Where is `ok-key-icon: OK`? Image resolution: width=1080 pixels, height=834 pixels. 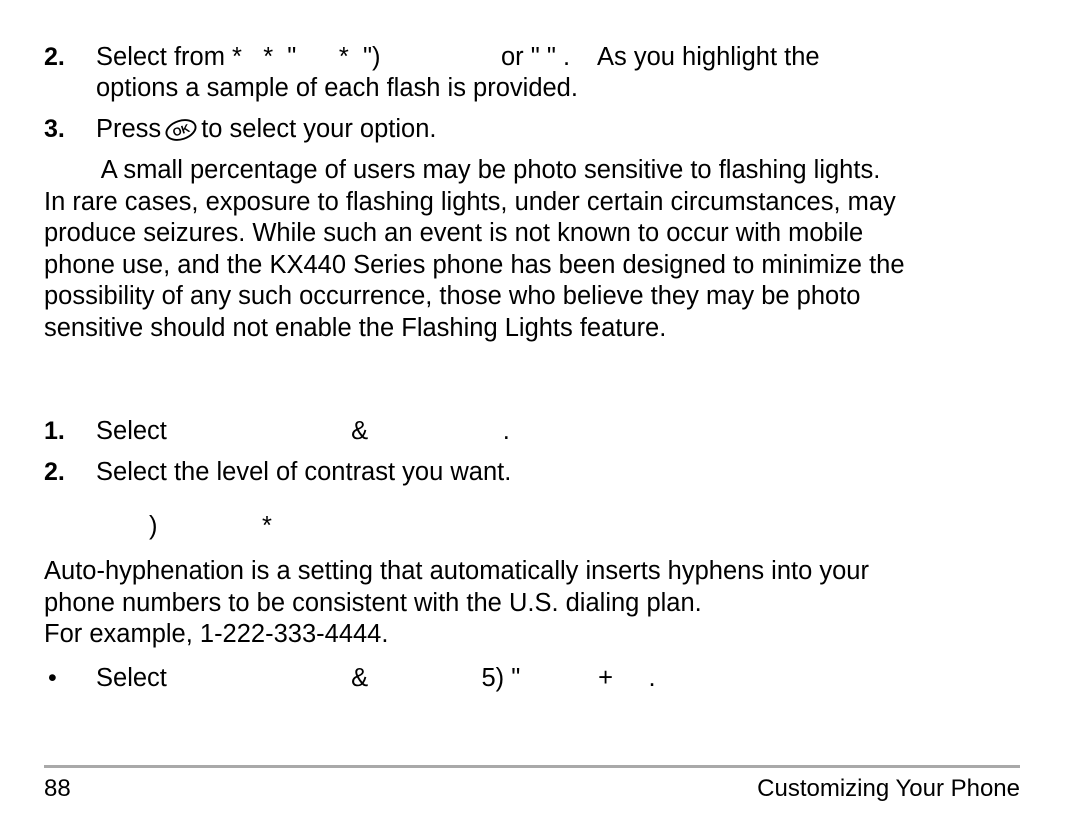 ok-key-icon: OK is located at coordinates (181, 130).